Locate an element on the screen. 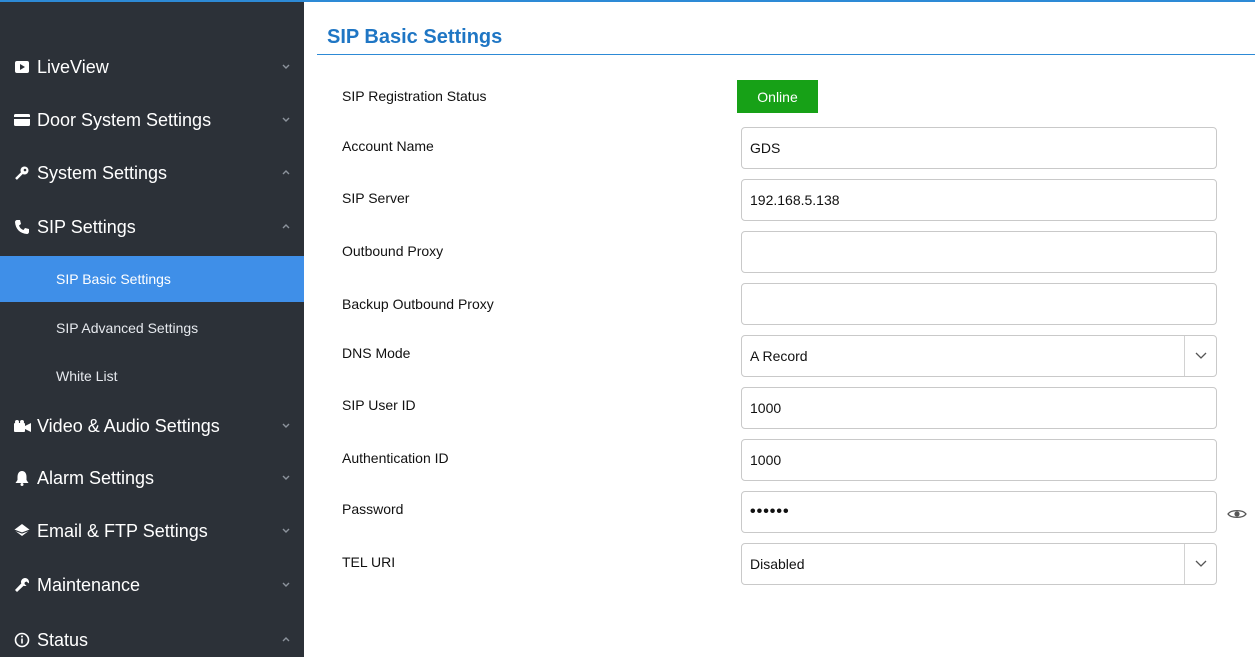  dns-mode-label: DNS Mode is located at coordinates (376, 353).